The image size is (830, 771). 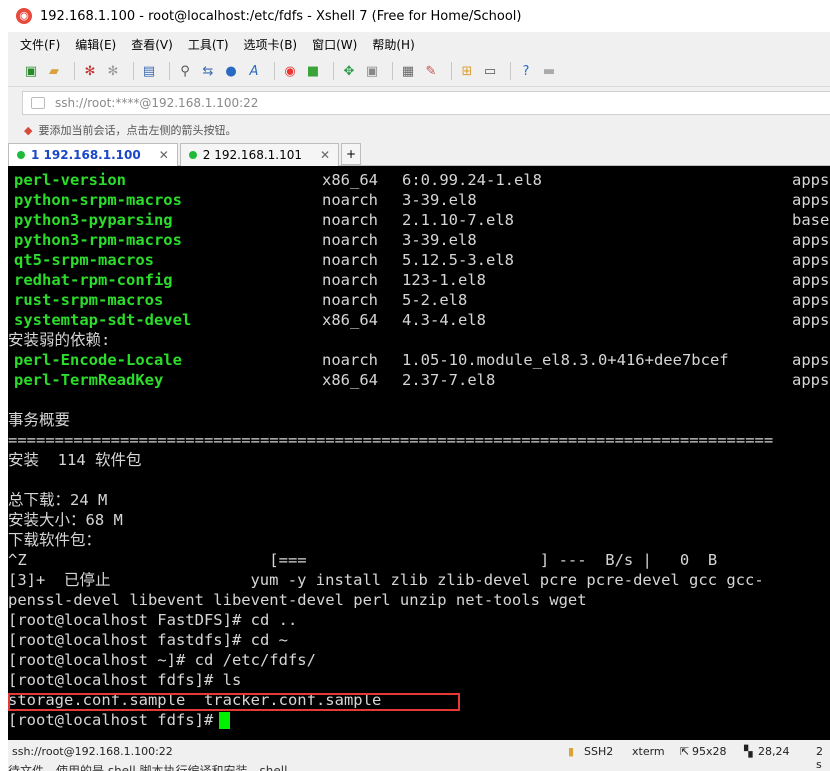 What do you see at coordinates (208, 71) in the screenshot?
I see `transfer-icon: ⇆` at bounding box center [208, 71].